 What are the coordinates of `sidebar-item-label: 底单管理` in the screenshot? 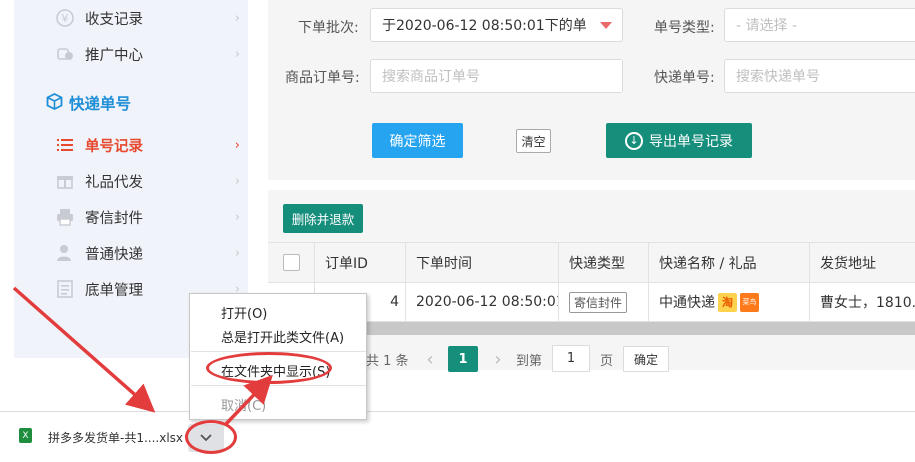 It's located at (114, 290).